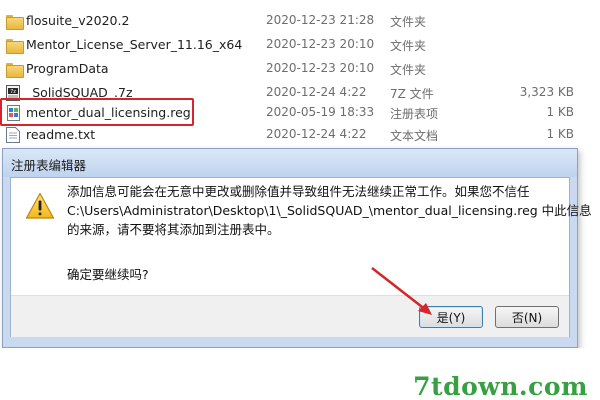 The height and width of the screenshot is (400, 600). I want to click on file-row-flosuite: flosuite_v2020.2 2020-12-23 21:28 文件夹, so click(300, 22).